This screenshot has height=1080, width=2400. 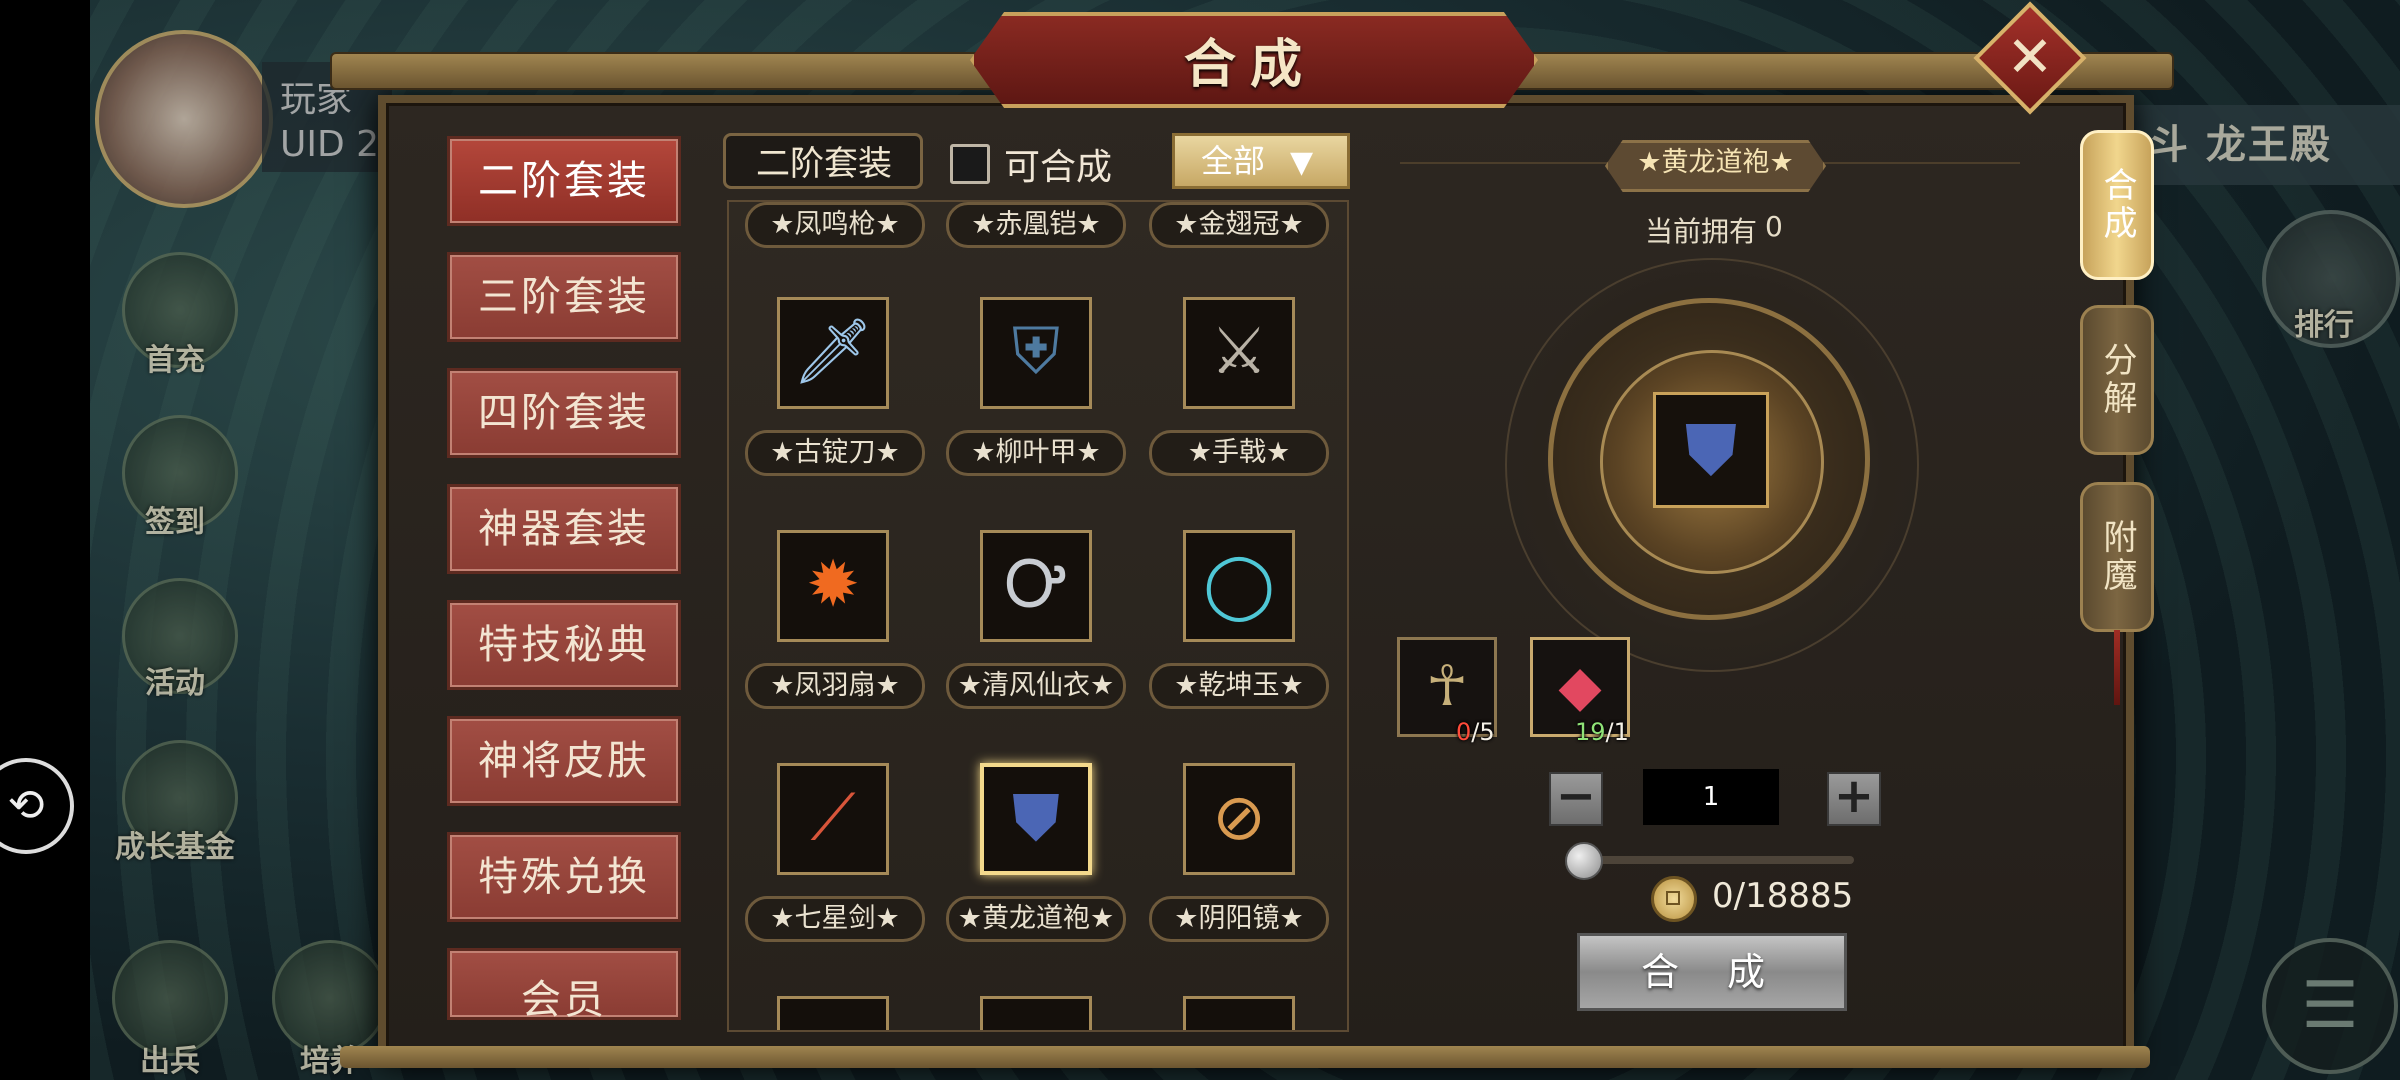 I want to click on category-tier4-suit: 四阶套装, so click(x=564, y=413).